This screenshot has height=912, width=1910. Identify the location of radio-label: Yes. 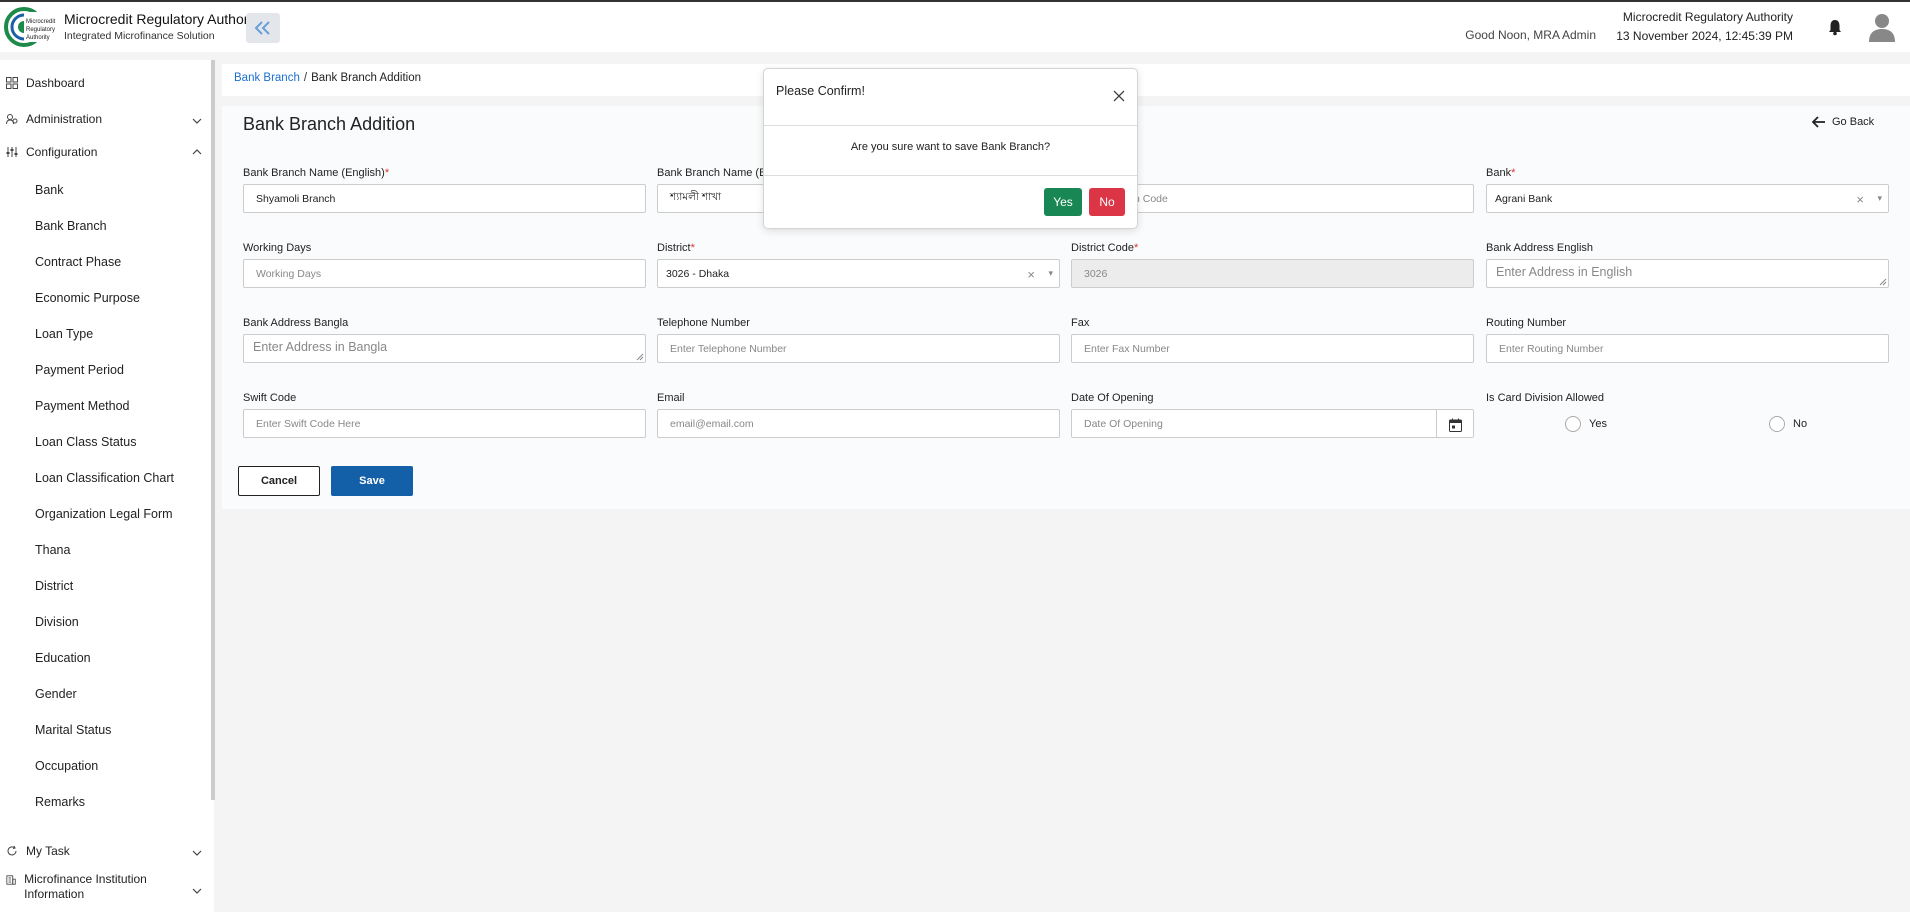
(1598, 424).